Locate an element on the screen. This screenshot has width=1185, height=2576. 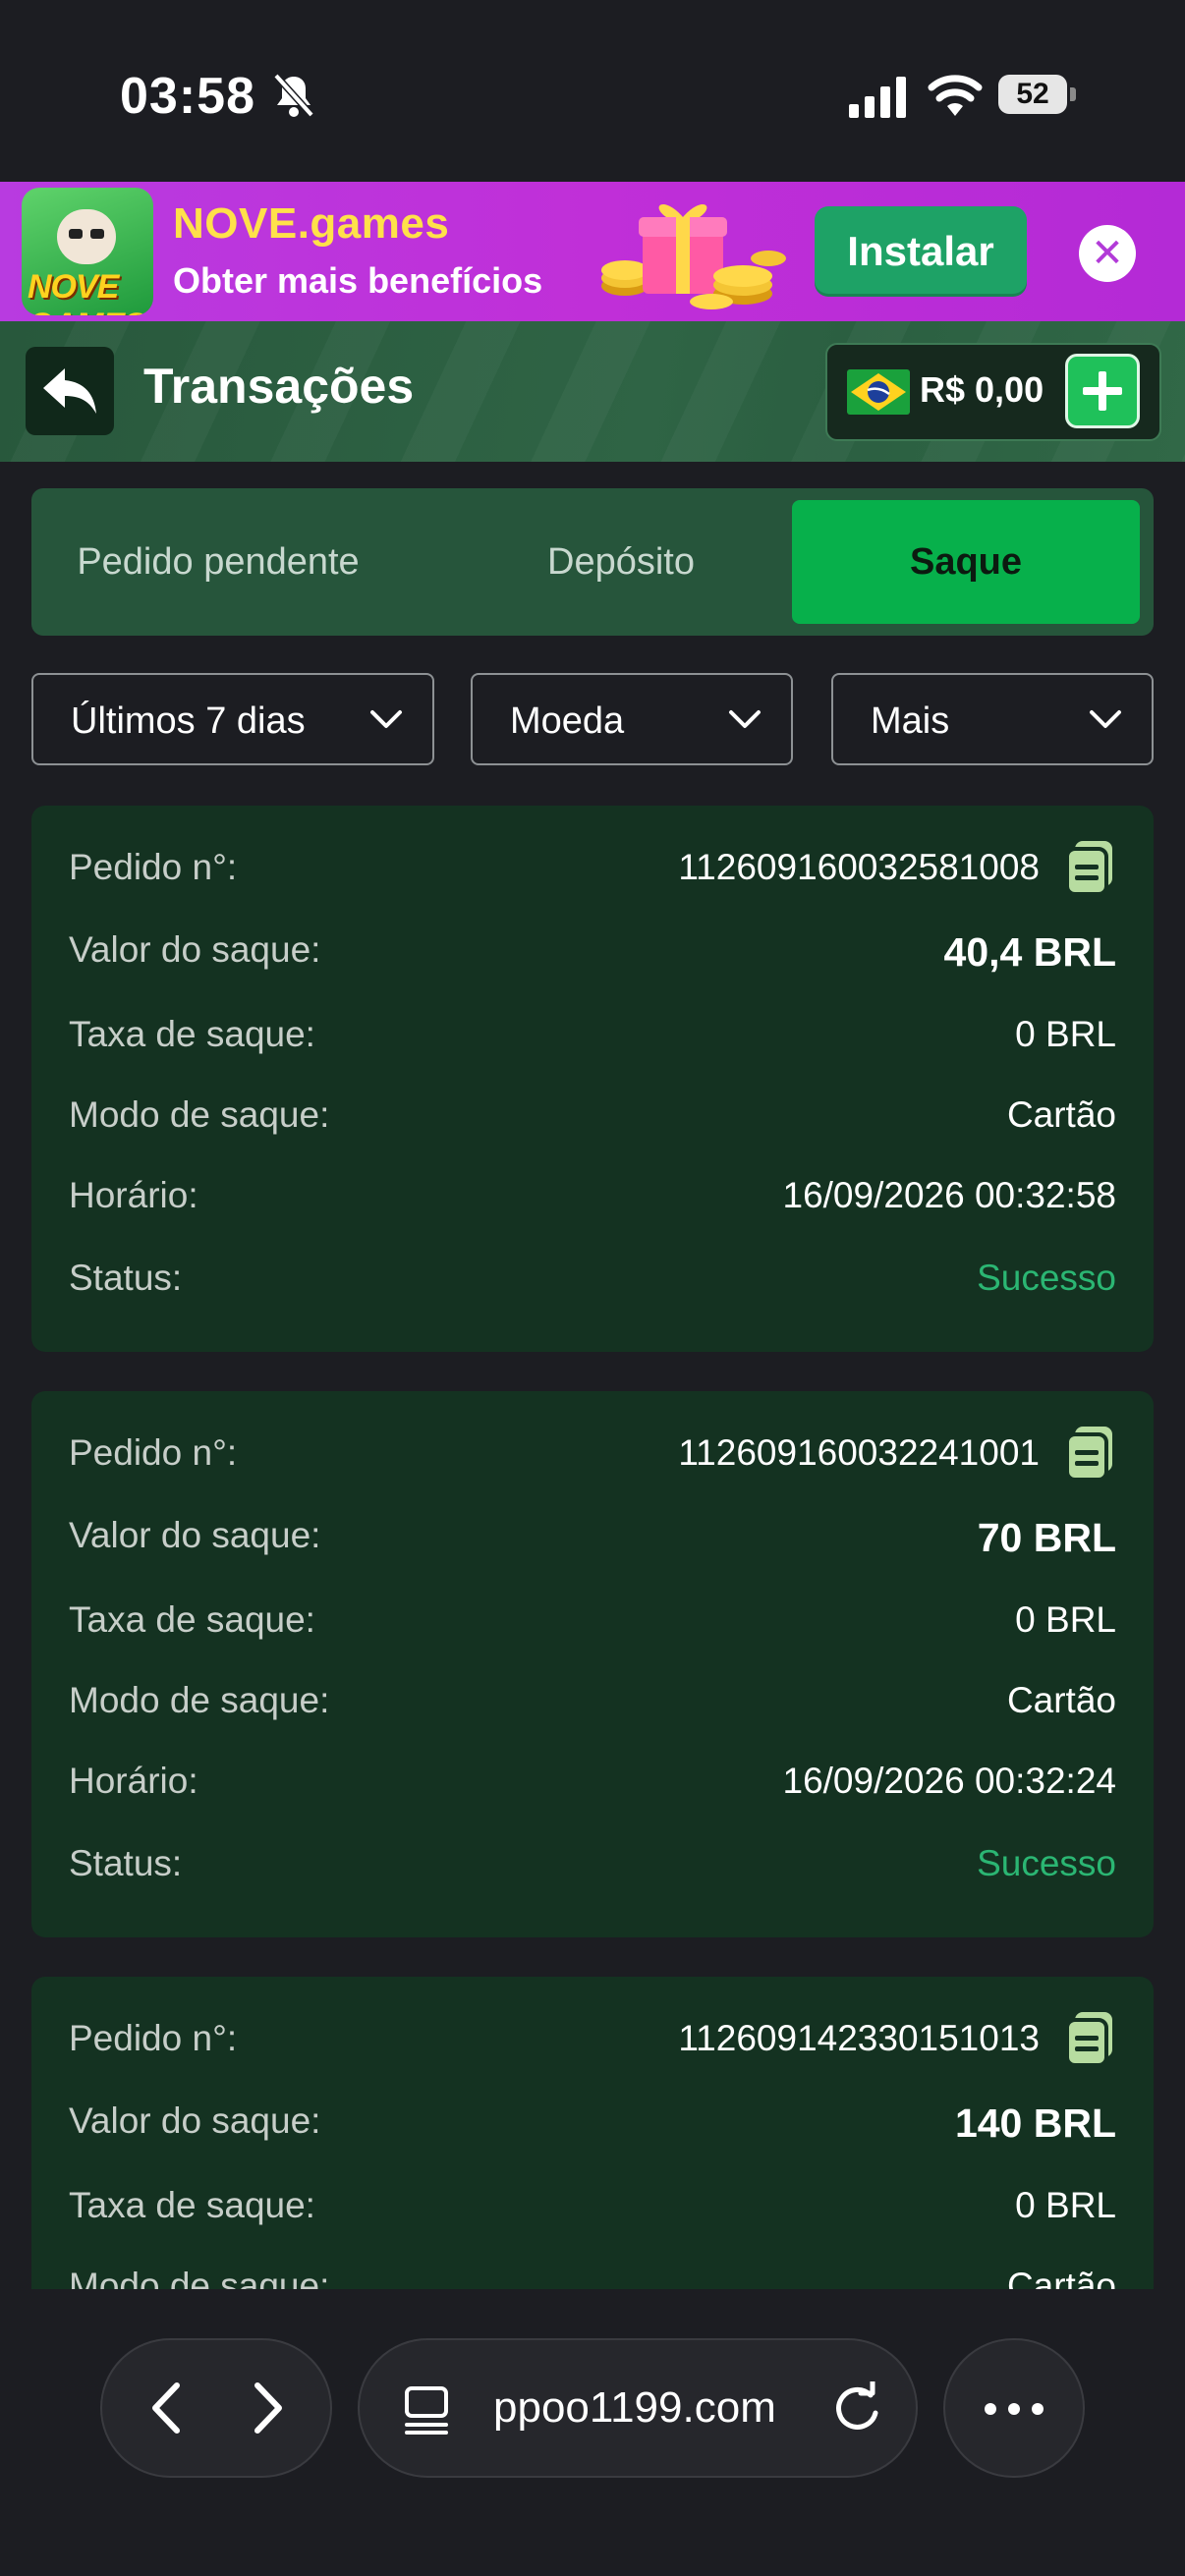
page-header: Transações R$ 0,00 is located at coordinates (592, 391).